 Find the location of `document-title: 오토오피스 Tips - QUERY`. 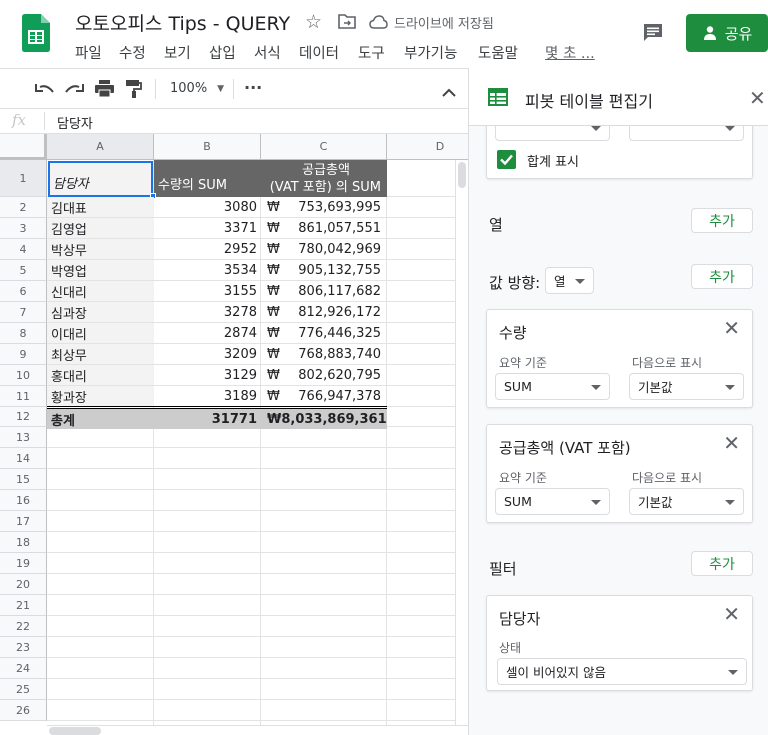

document-title: 오토오피스 Tips - QUERY is located at coordinates (182, 22).